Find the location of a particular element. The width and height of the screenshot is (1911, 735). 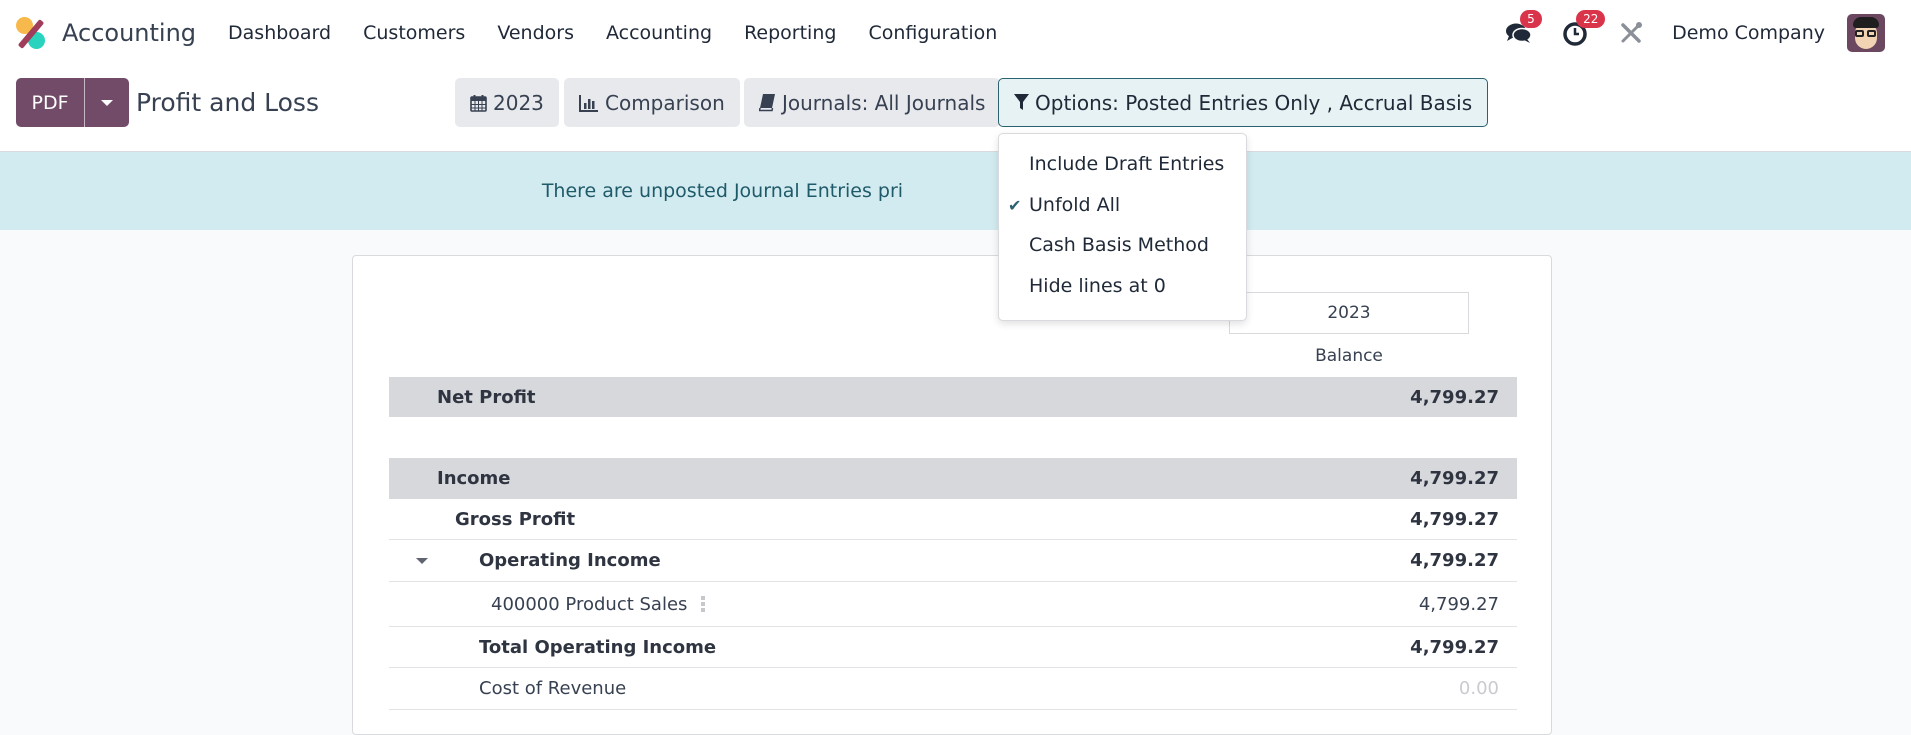

report-row-total-operating-income: Total Operating Income 4,799.27 is located at coordinates (953, 647).